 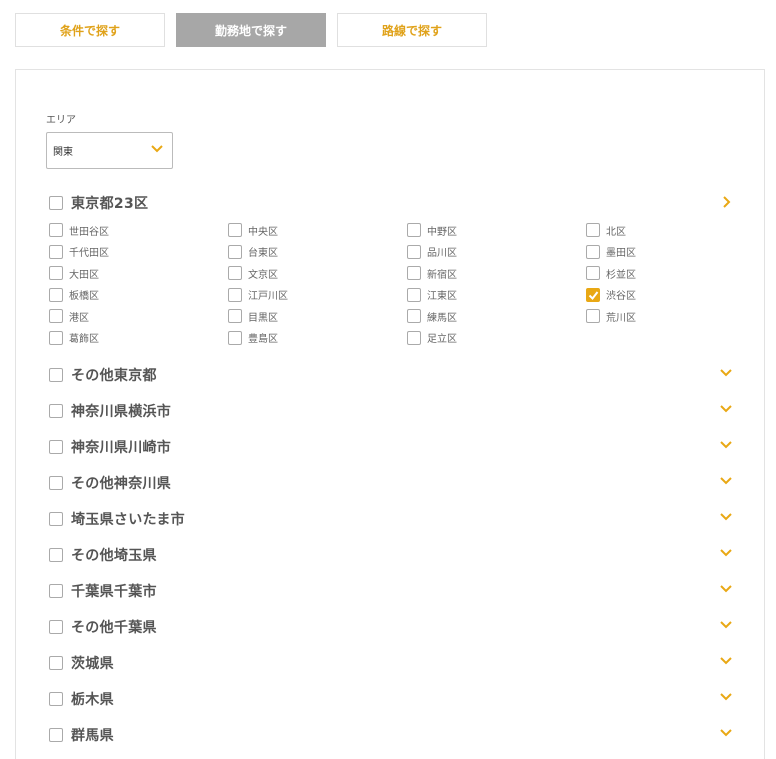 What do you see at coordinates (69, 316) in the screenshot?
I see `ward-item: 港区` at bounding box center [69, 316].